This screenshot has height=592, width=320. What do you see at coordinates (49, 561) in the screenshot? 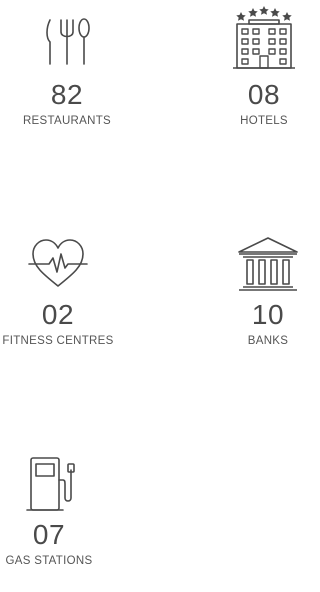
I see `gas-label: GAS STATIONS` at bounding box center [49, 561].